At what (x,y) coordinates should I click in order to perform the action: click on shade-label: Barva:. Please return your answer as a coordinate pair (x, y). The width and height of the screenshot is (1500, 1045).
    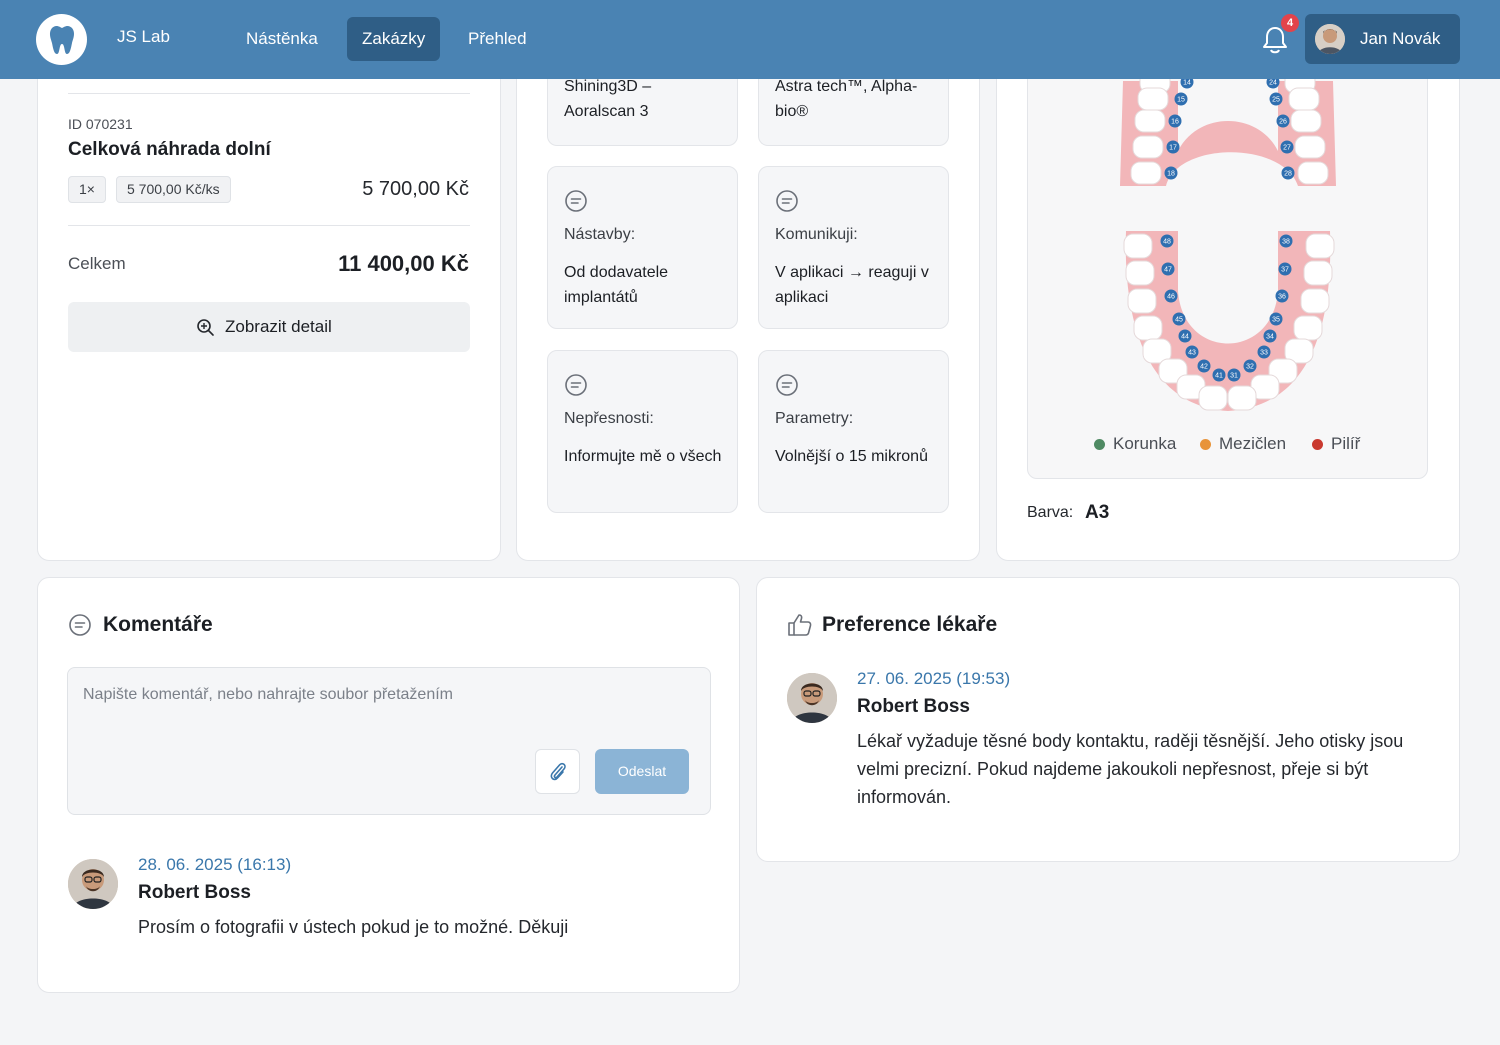
    Looking at the image, I should click on (1050, 512).